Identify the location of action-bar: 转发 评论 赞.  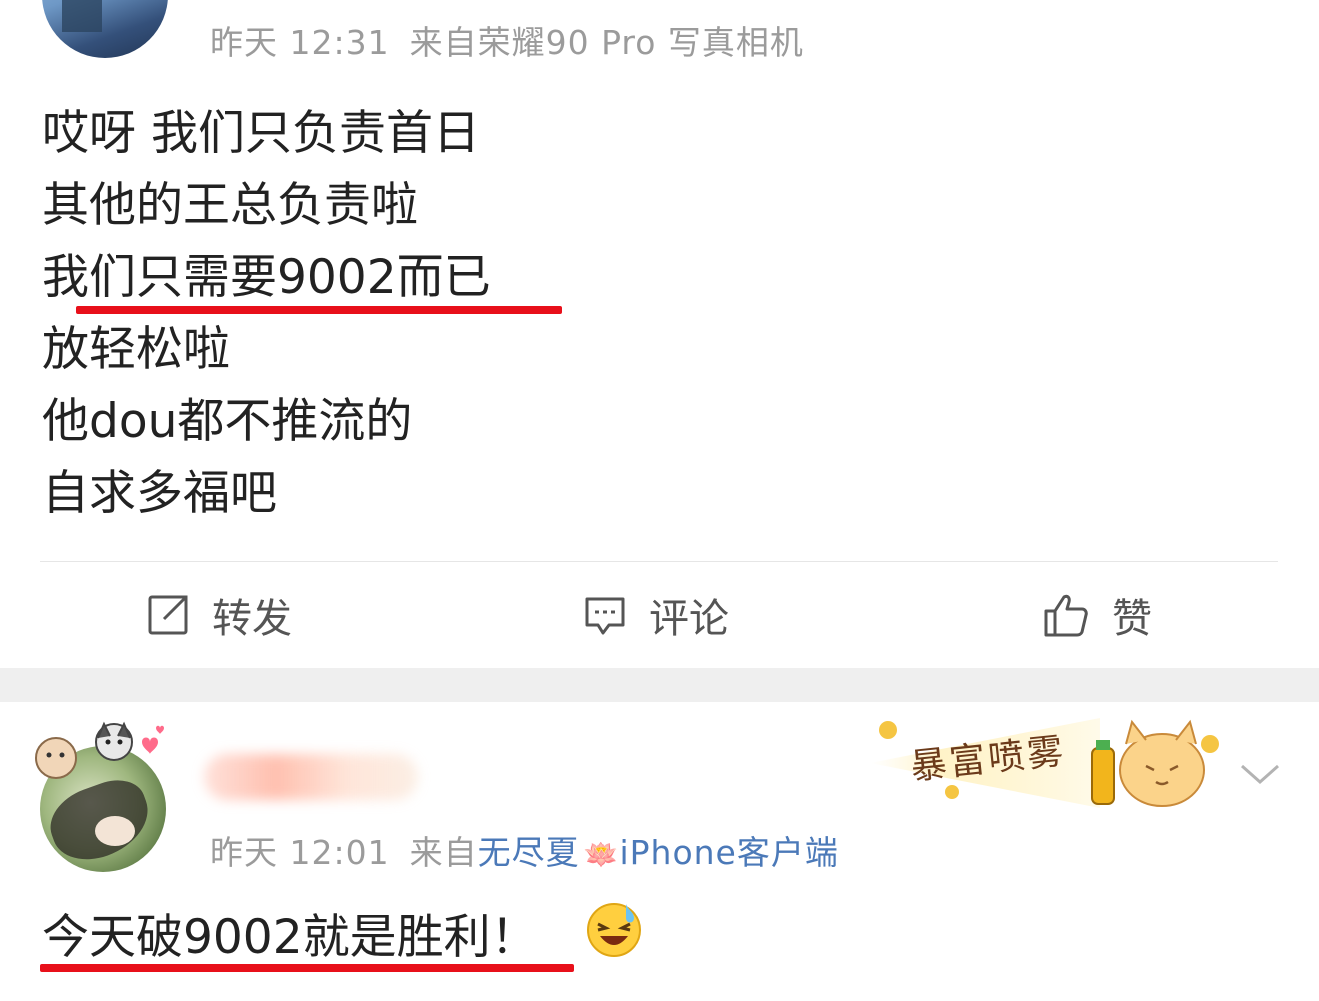
(659, 615).